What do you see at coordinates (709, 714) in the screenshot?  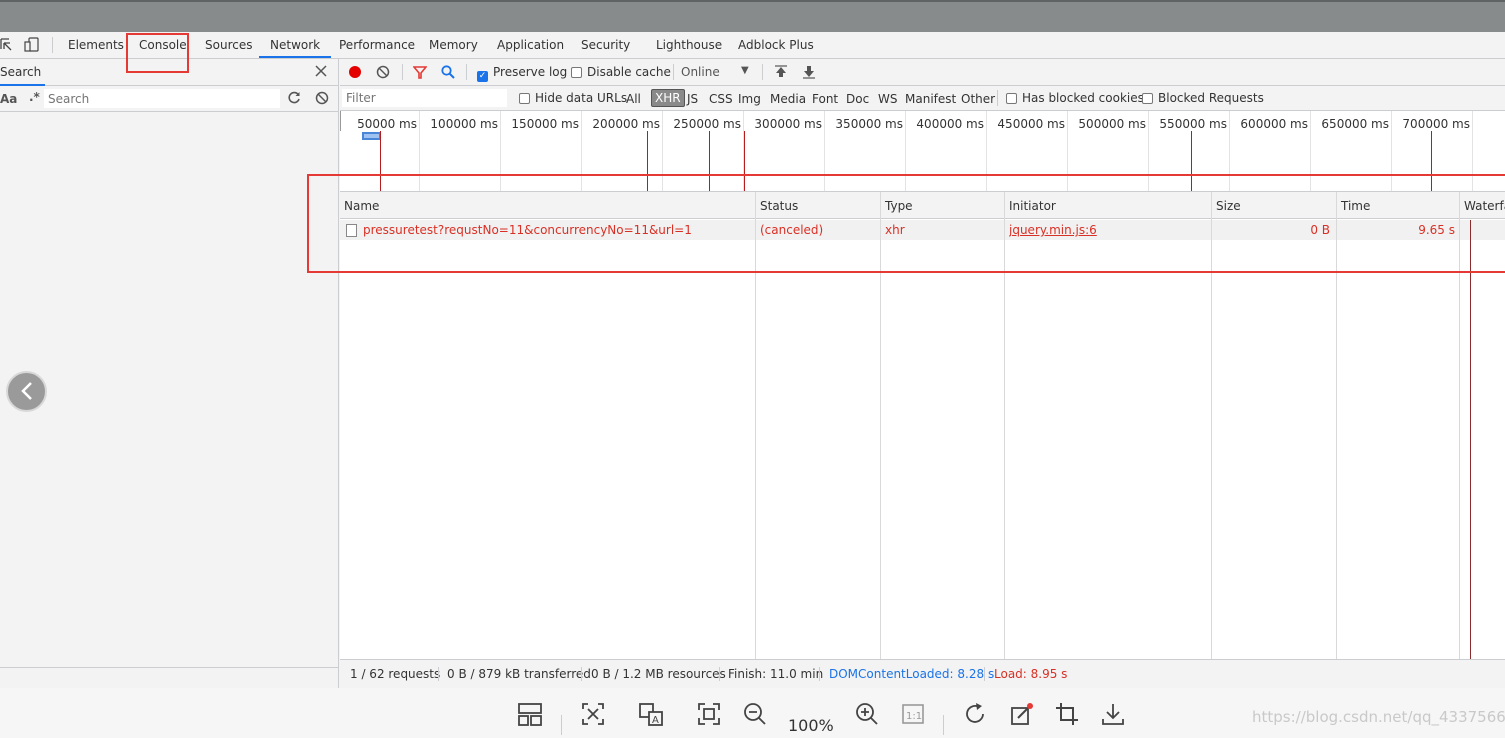 I see `fullscreen-icon` at bounding box center [709, 714].